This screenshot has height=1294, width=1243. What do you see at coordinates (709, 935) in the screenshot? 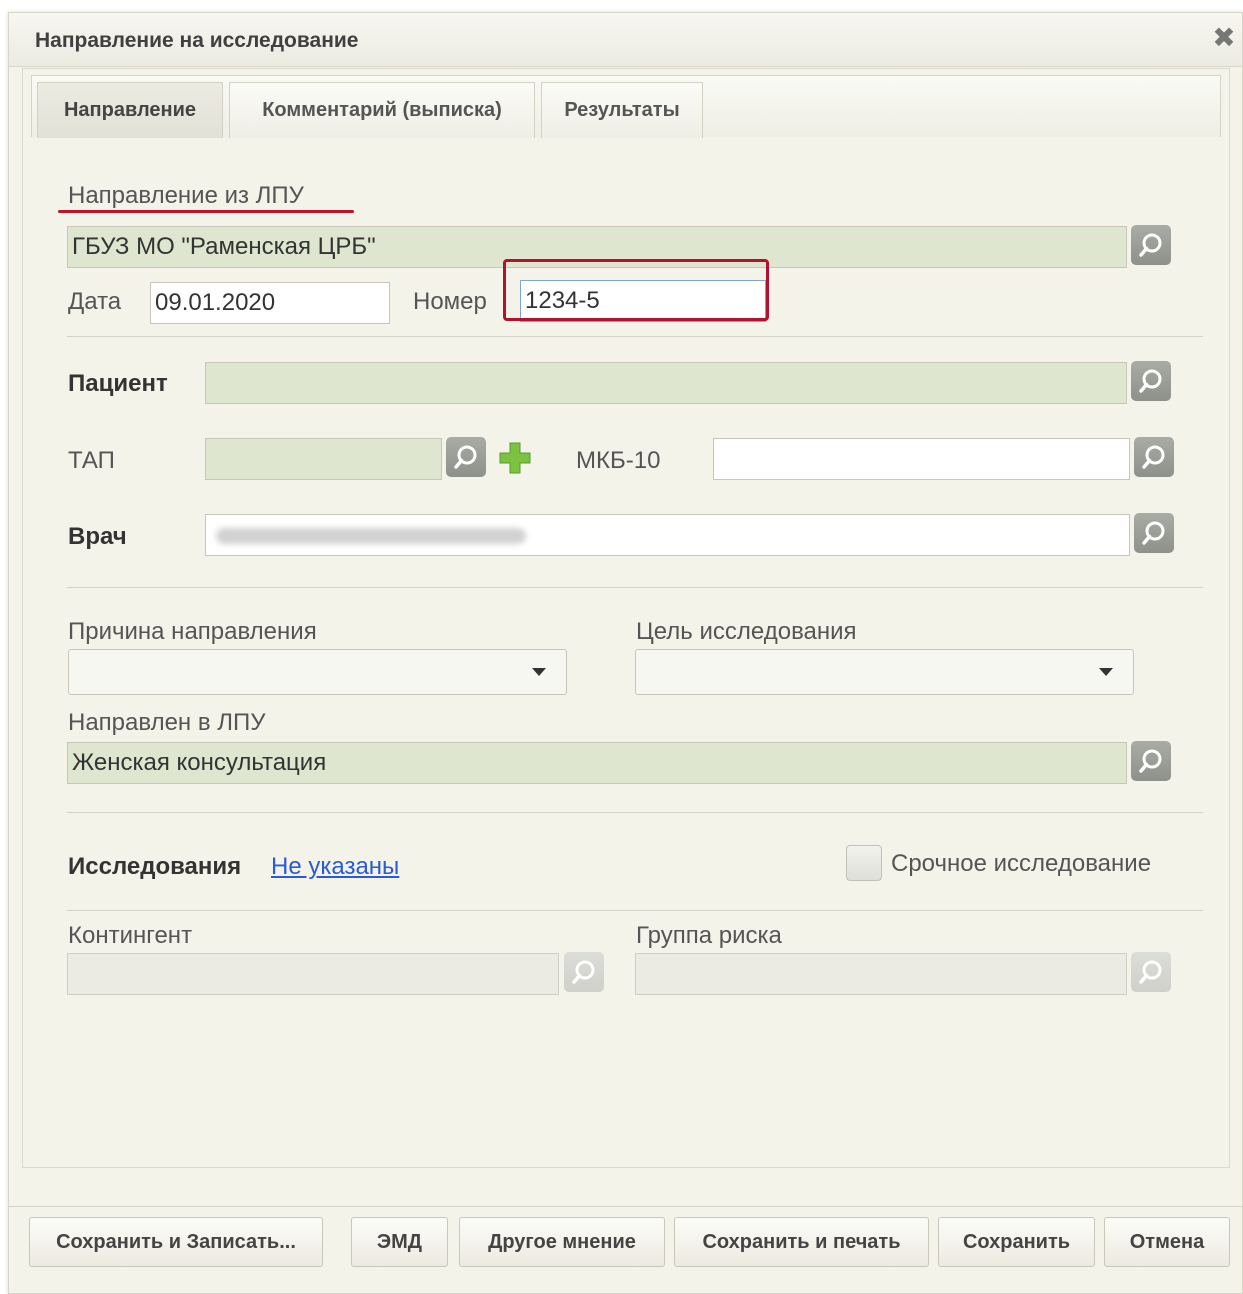
I see `risk-group-label: Группа риска` at bounding box center [709, 935].